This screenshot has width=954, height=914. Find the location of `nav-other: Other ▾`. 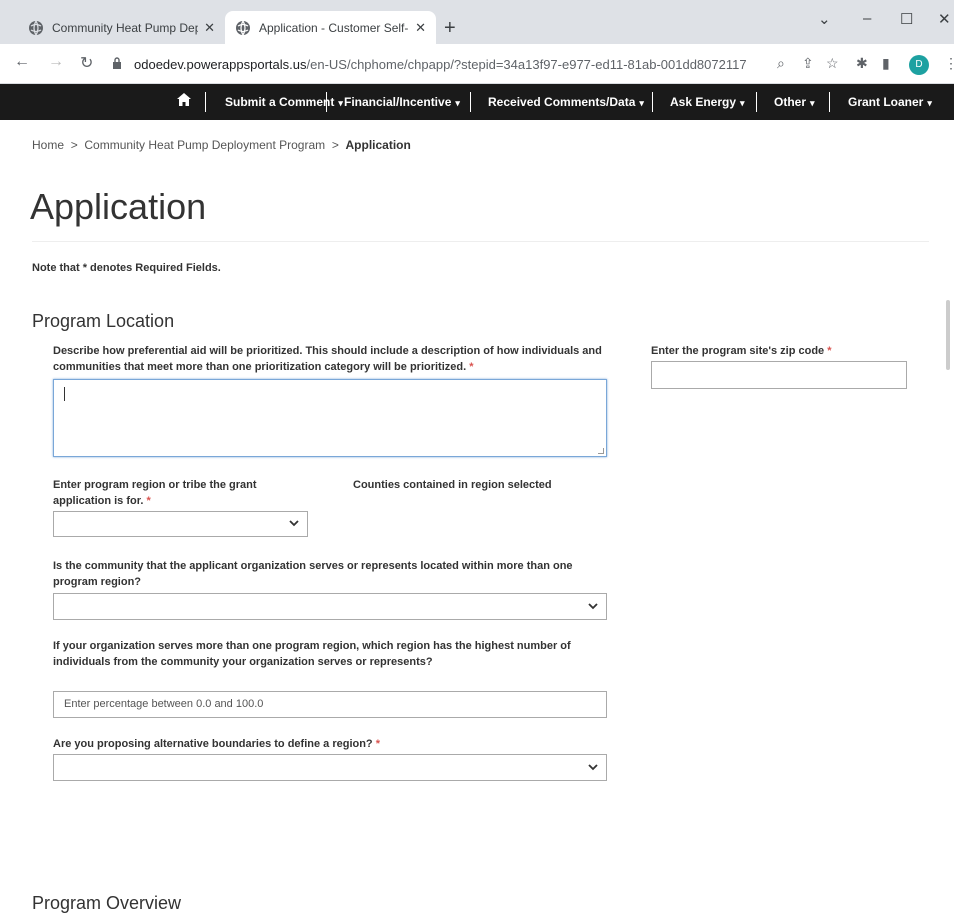

nav-other: Other ▾ is located at coordinates (794, 102).